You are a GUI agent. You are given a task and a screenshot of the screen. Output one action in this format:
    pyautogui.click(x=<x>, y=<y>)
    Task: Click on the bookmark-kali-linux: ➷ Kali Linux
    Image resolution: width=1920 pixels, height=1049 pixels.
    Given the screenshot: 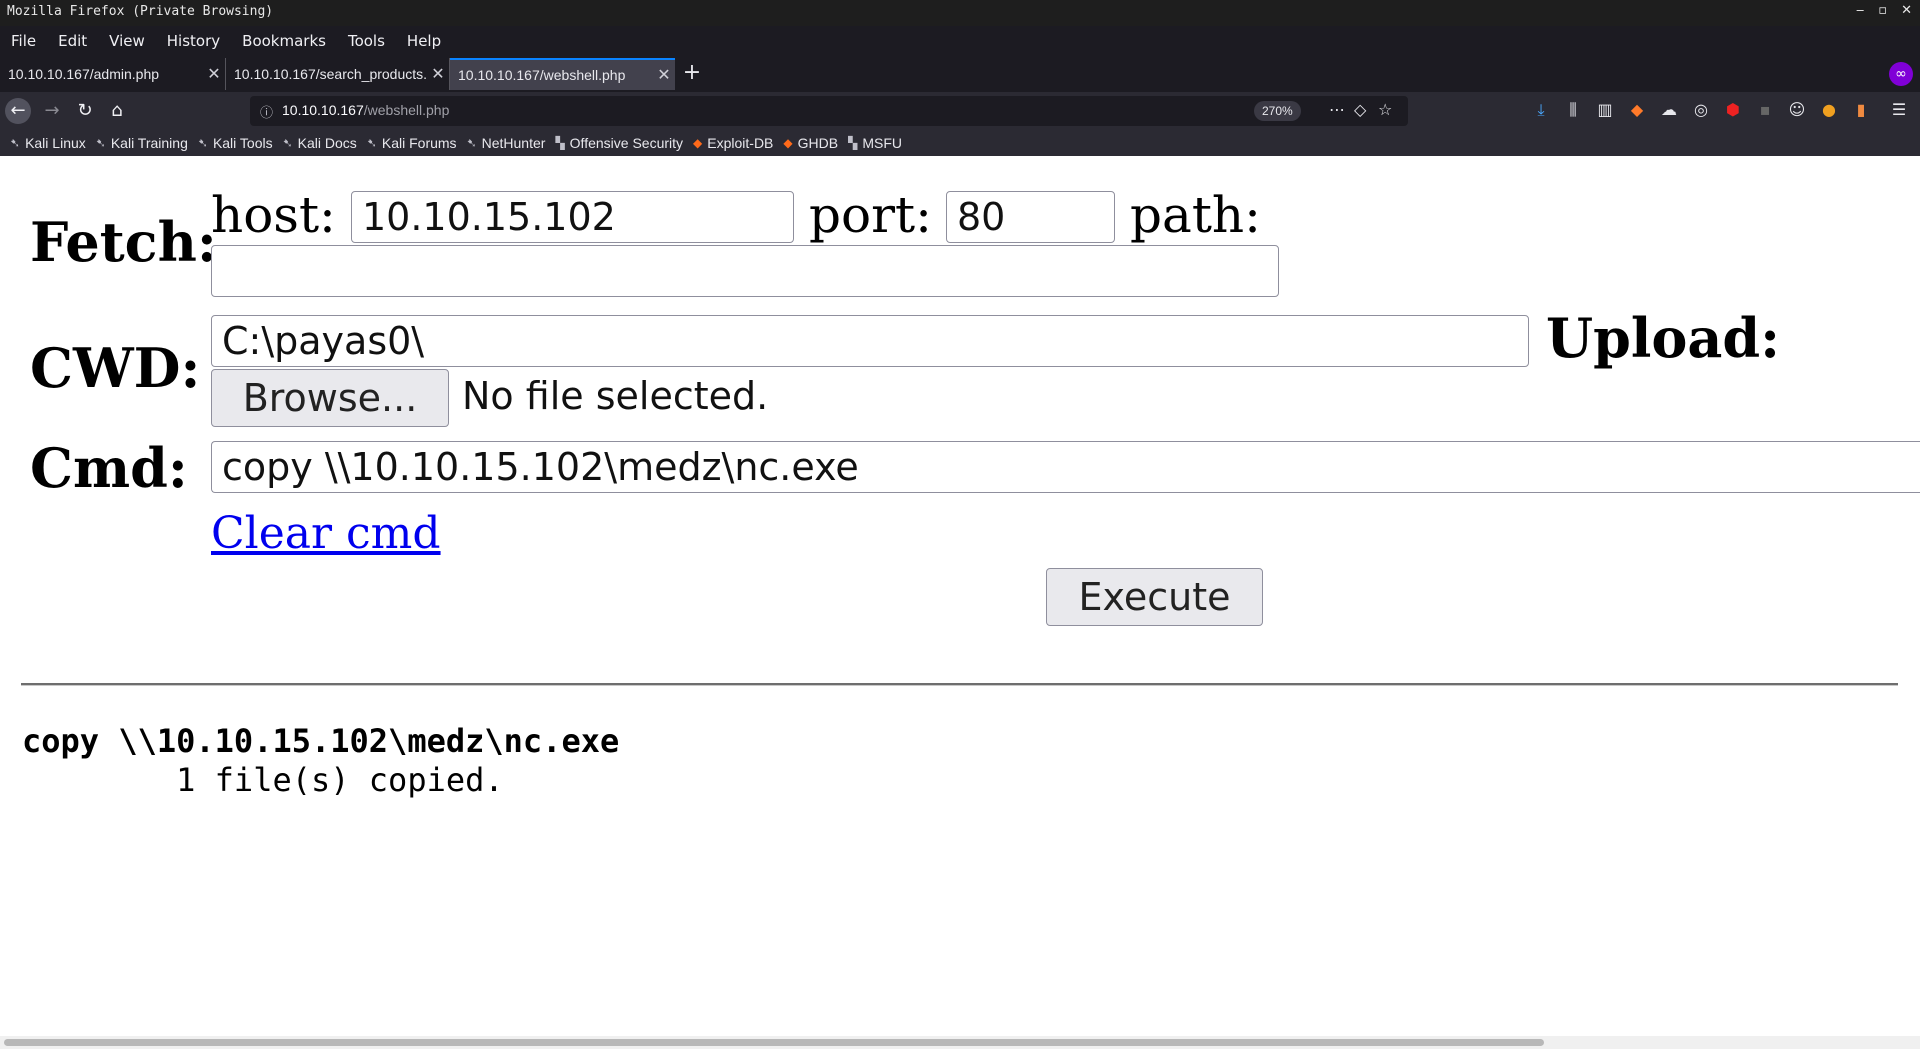 What is the action you would take?
    pyautogui.click(x=48, y=143)
    